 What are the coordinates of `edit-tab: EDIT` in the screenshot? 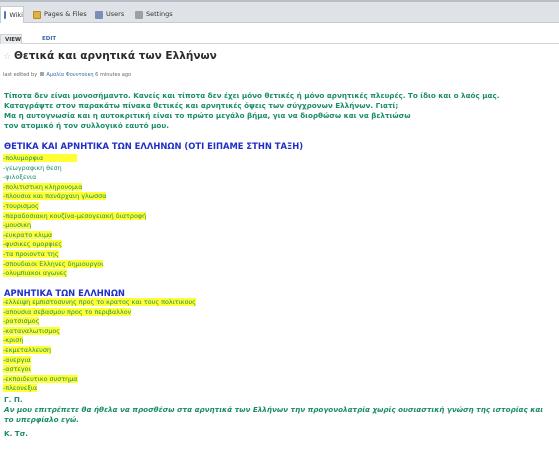 It's located at (49, 39).